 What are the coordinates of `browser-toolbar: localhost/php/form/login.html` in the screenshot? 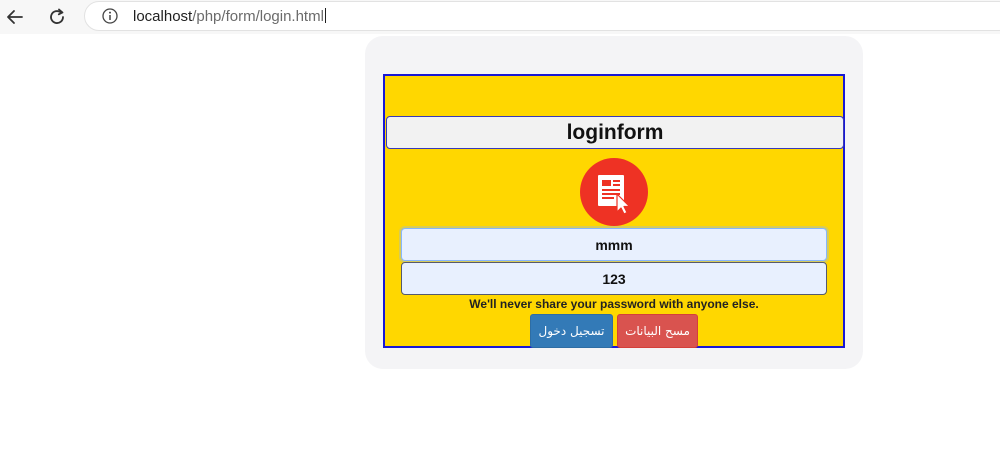 It's located at (500, 17).